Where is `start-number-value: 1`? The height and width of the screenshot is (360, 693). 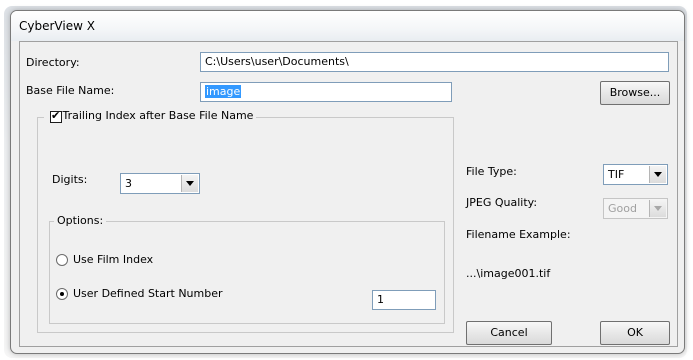 start-number-value: 1 is located at coordinates (380, 299).